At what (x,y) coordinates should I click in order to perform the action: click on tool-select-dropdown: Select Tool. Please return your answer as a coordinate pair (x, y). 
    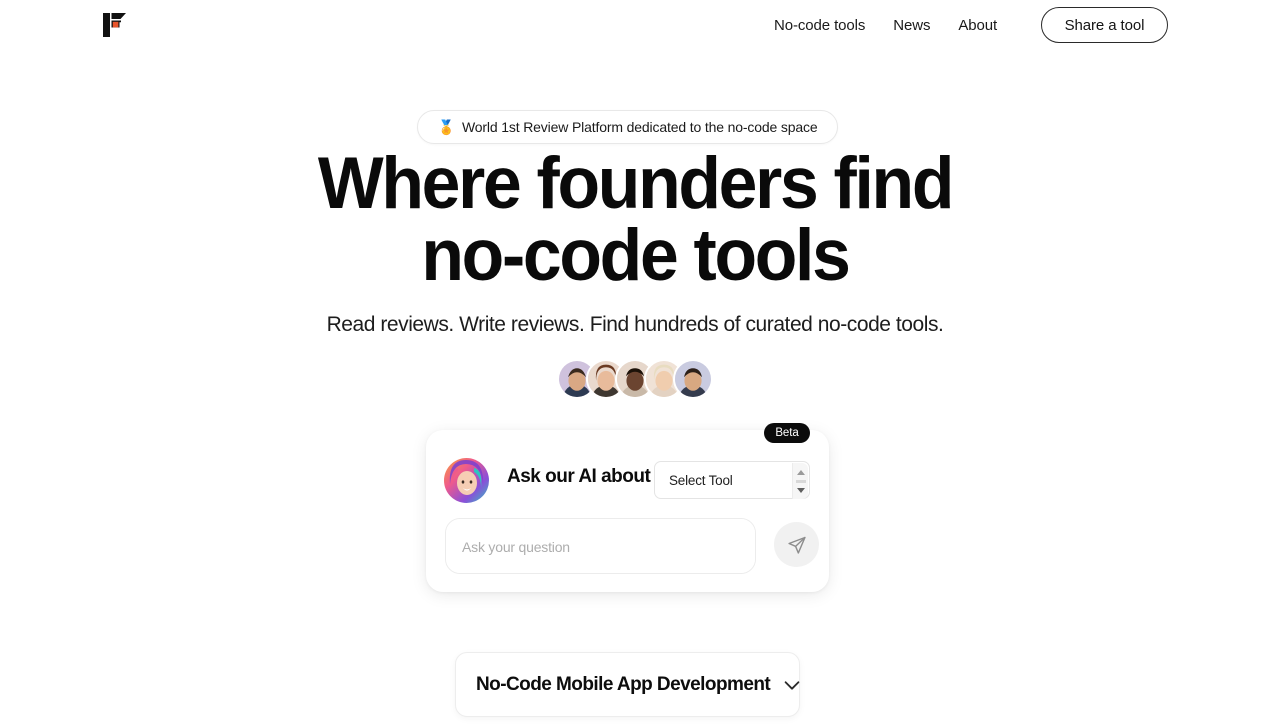
    Looking at the image, I should click on (732, 480).